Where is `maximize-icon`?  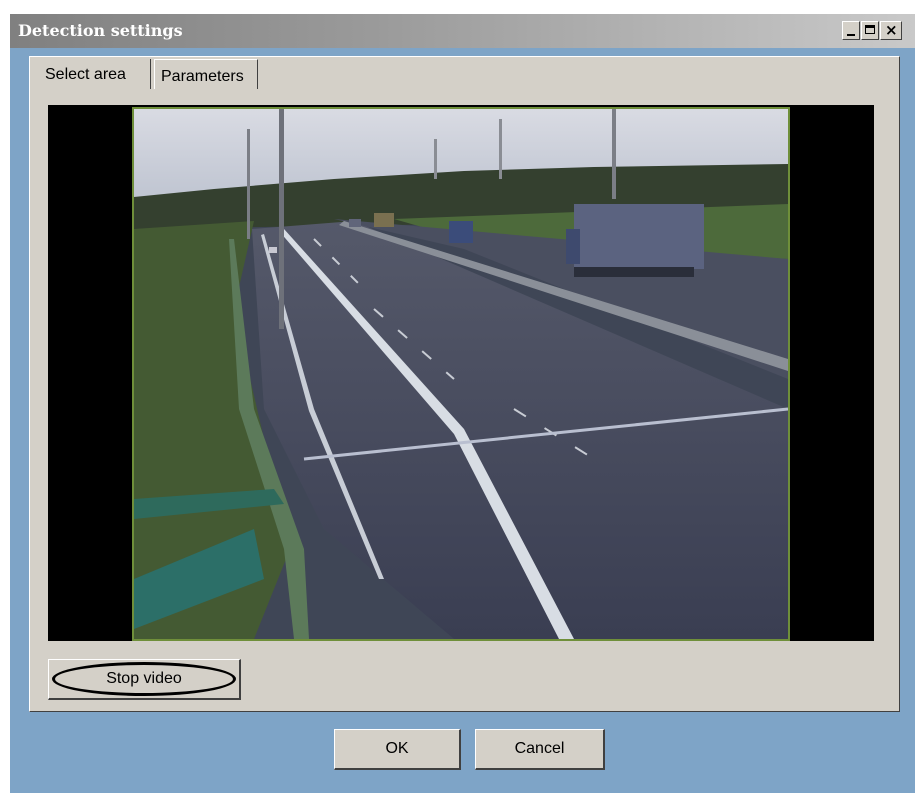
maximize-icon is located at coordinates (870, 29).